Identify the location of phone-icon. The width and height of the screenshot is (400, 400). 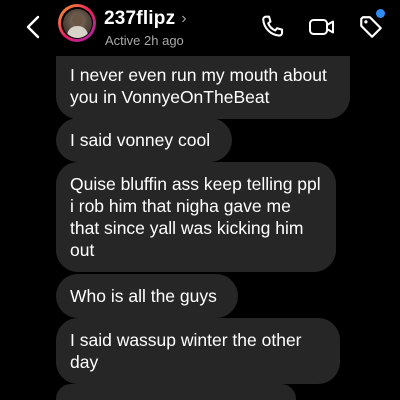
(273, 26).